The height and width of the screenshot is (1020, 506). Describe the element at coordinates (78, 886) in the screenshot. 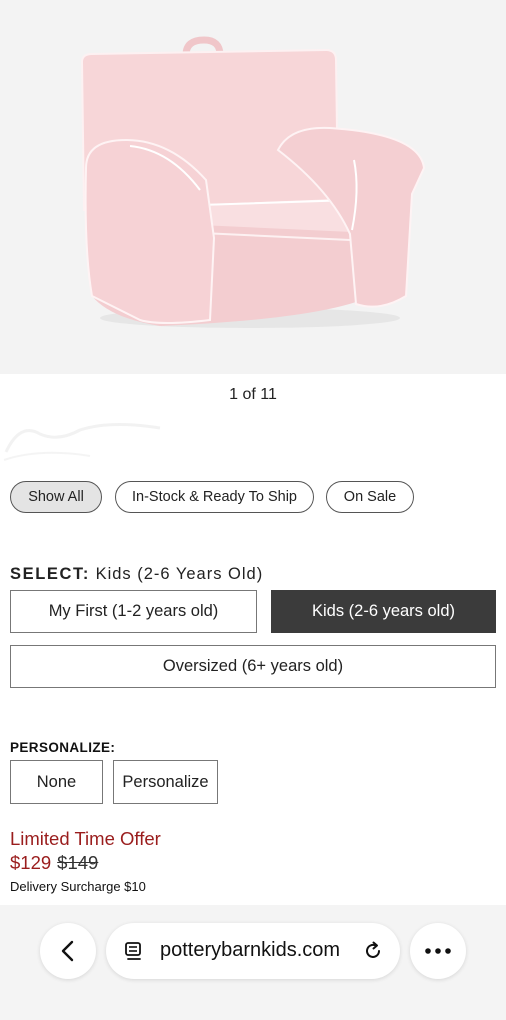

I see `delivery-surcharge: Delivery Surcharge $10` at that location.